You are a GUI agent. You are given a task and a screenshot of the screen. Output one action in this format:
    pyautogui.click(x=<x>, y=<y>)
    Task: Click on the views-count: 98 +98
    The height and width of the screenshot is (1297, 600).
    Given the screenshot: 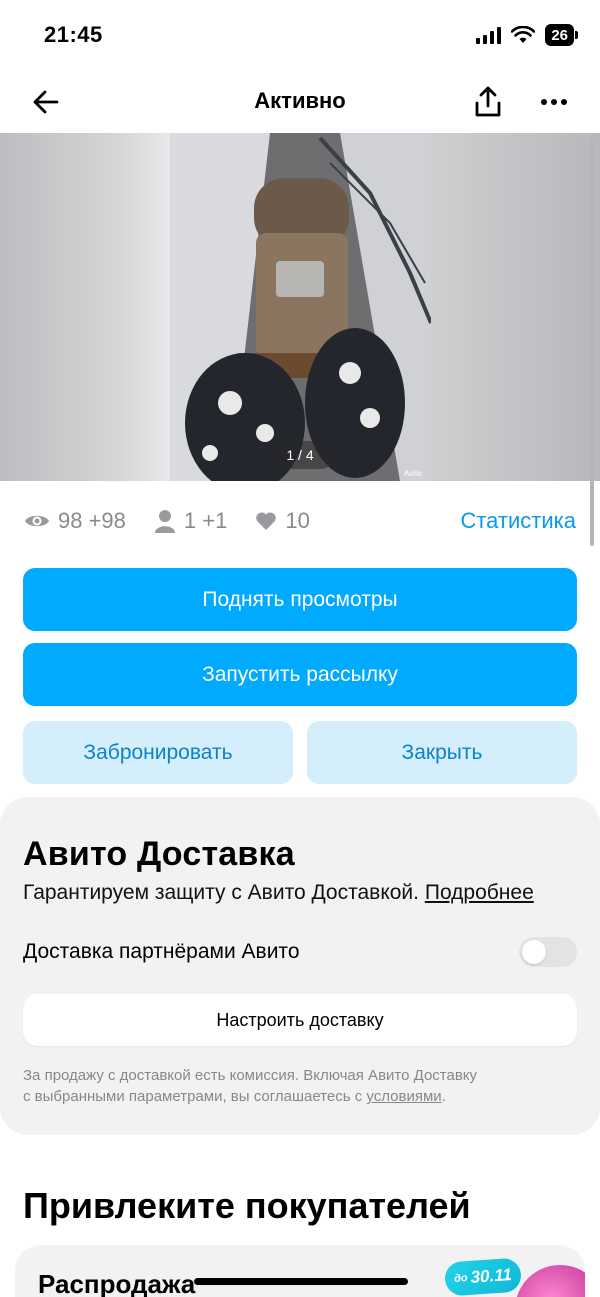 What is the action you would take?
    pyautogui.click(x=92, y=520)
    